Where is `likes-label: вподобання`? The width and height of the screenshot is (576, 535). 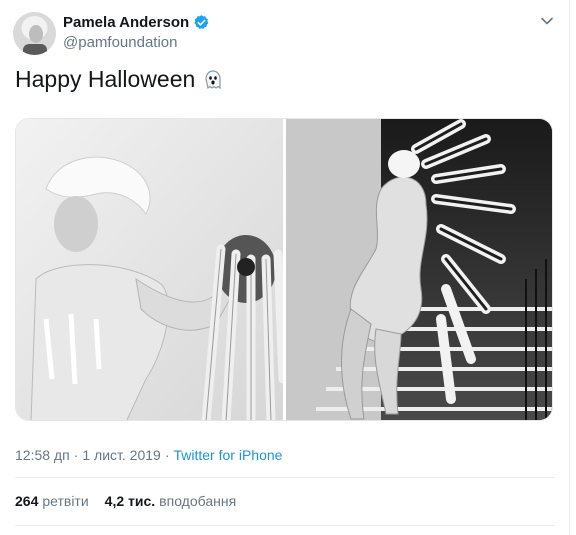
likes-label: вподобання is located at coordinates (198, 501).